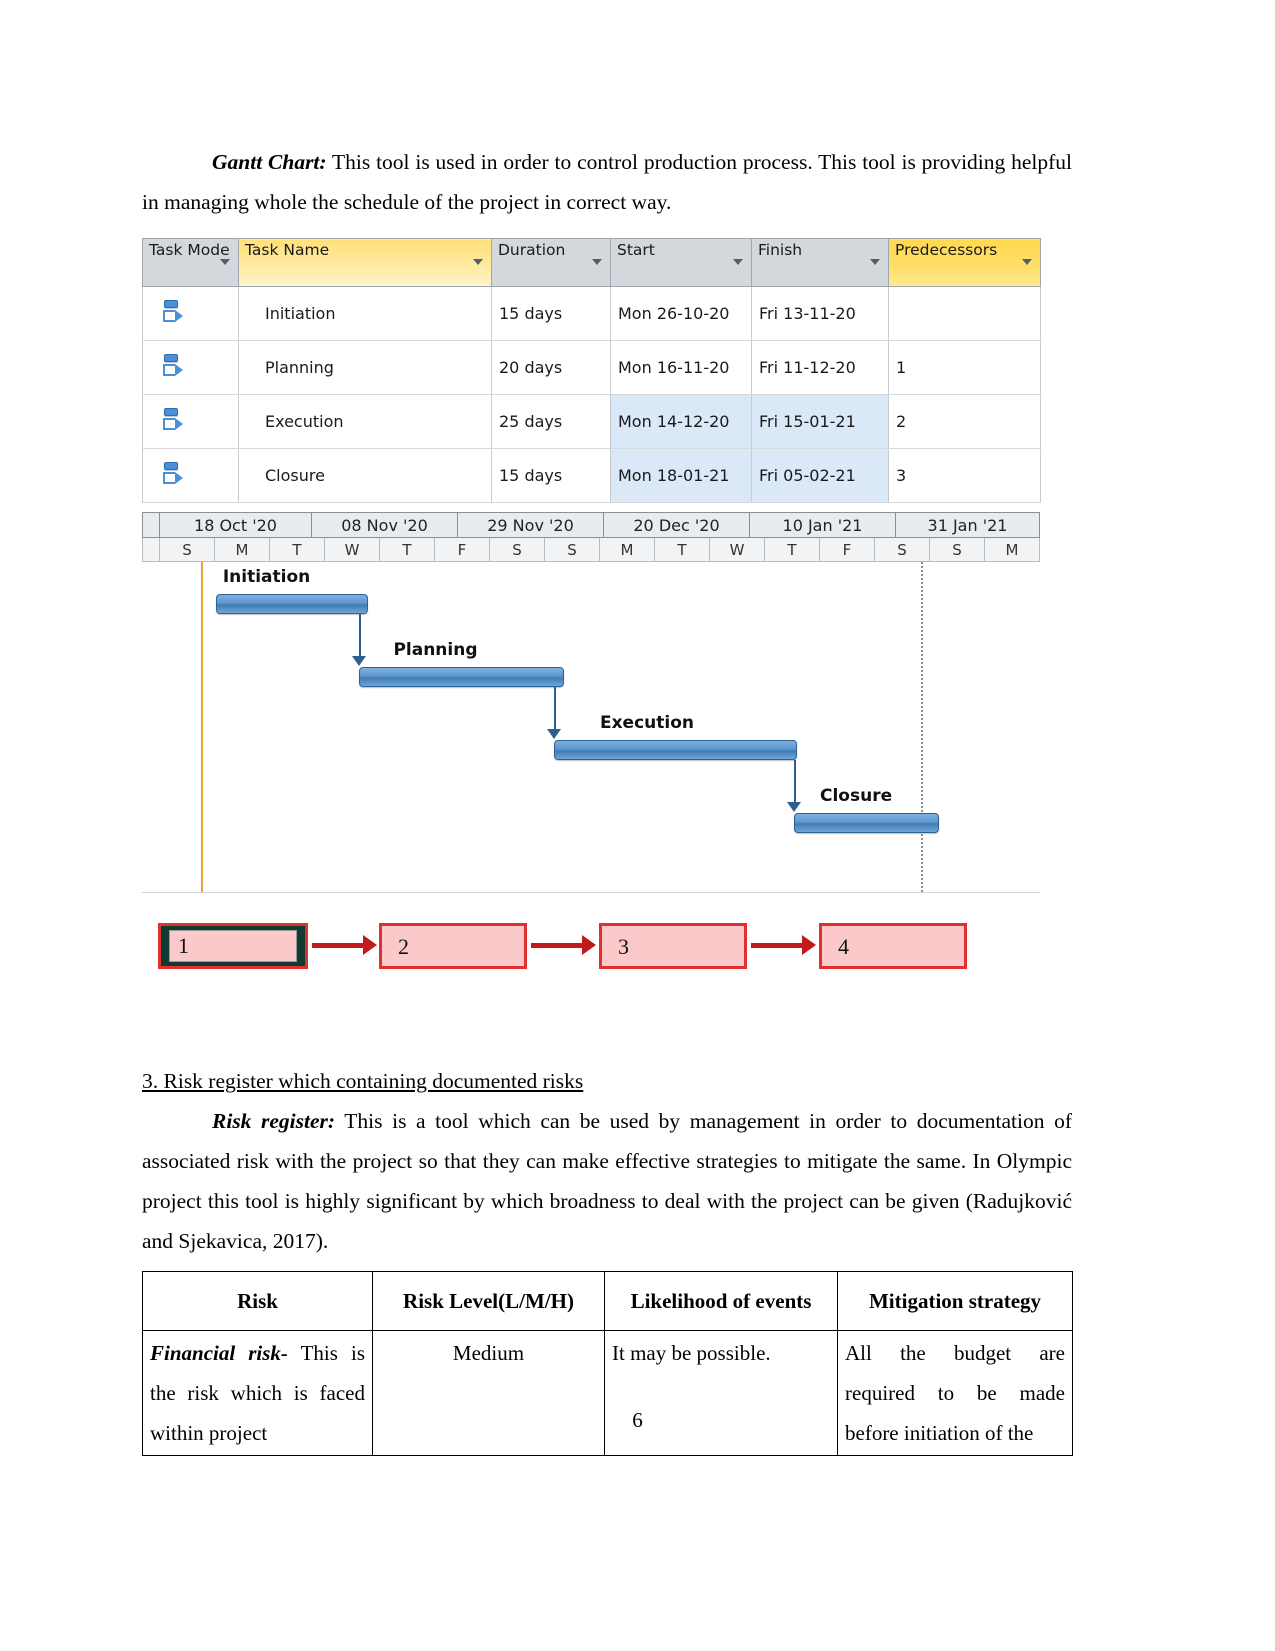  Describe the element at coordinates (673, 946) in the screenshot. I see `network-node-3: 3` at that location.